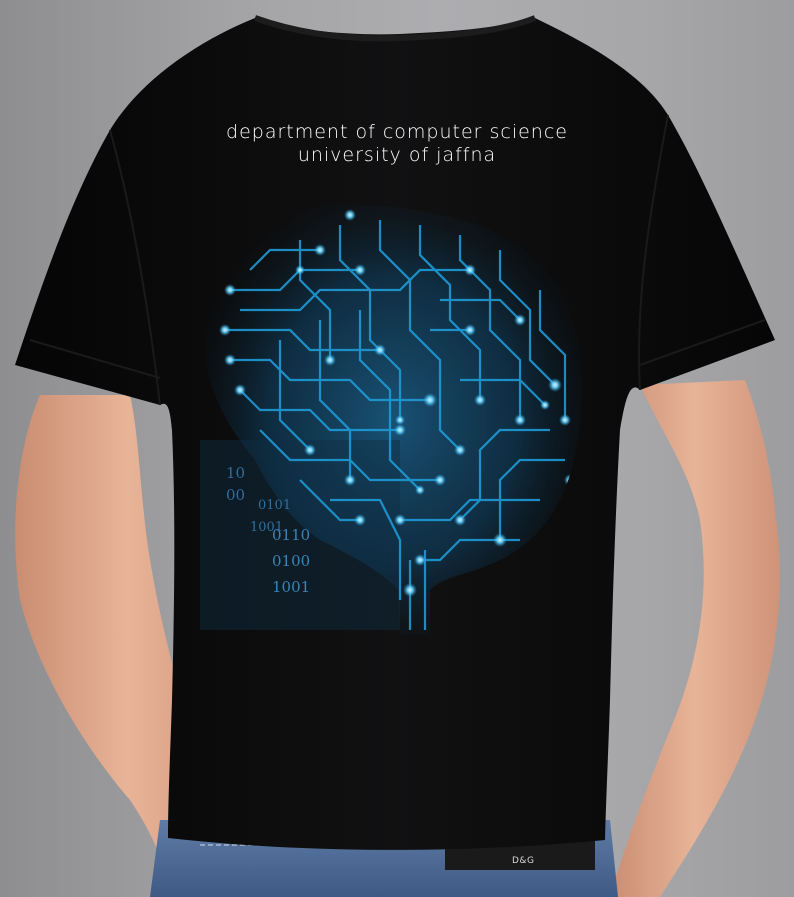 Image resolution: width=794 pixels, height=897 pixels. Describe the element at coordinates (291, 535) in the screenshot. I see `binary-text: 0110` at that location.